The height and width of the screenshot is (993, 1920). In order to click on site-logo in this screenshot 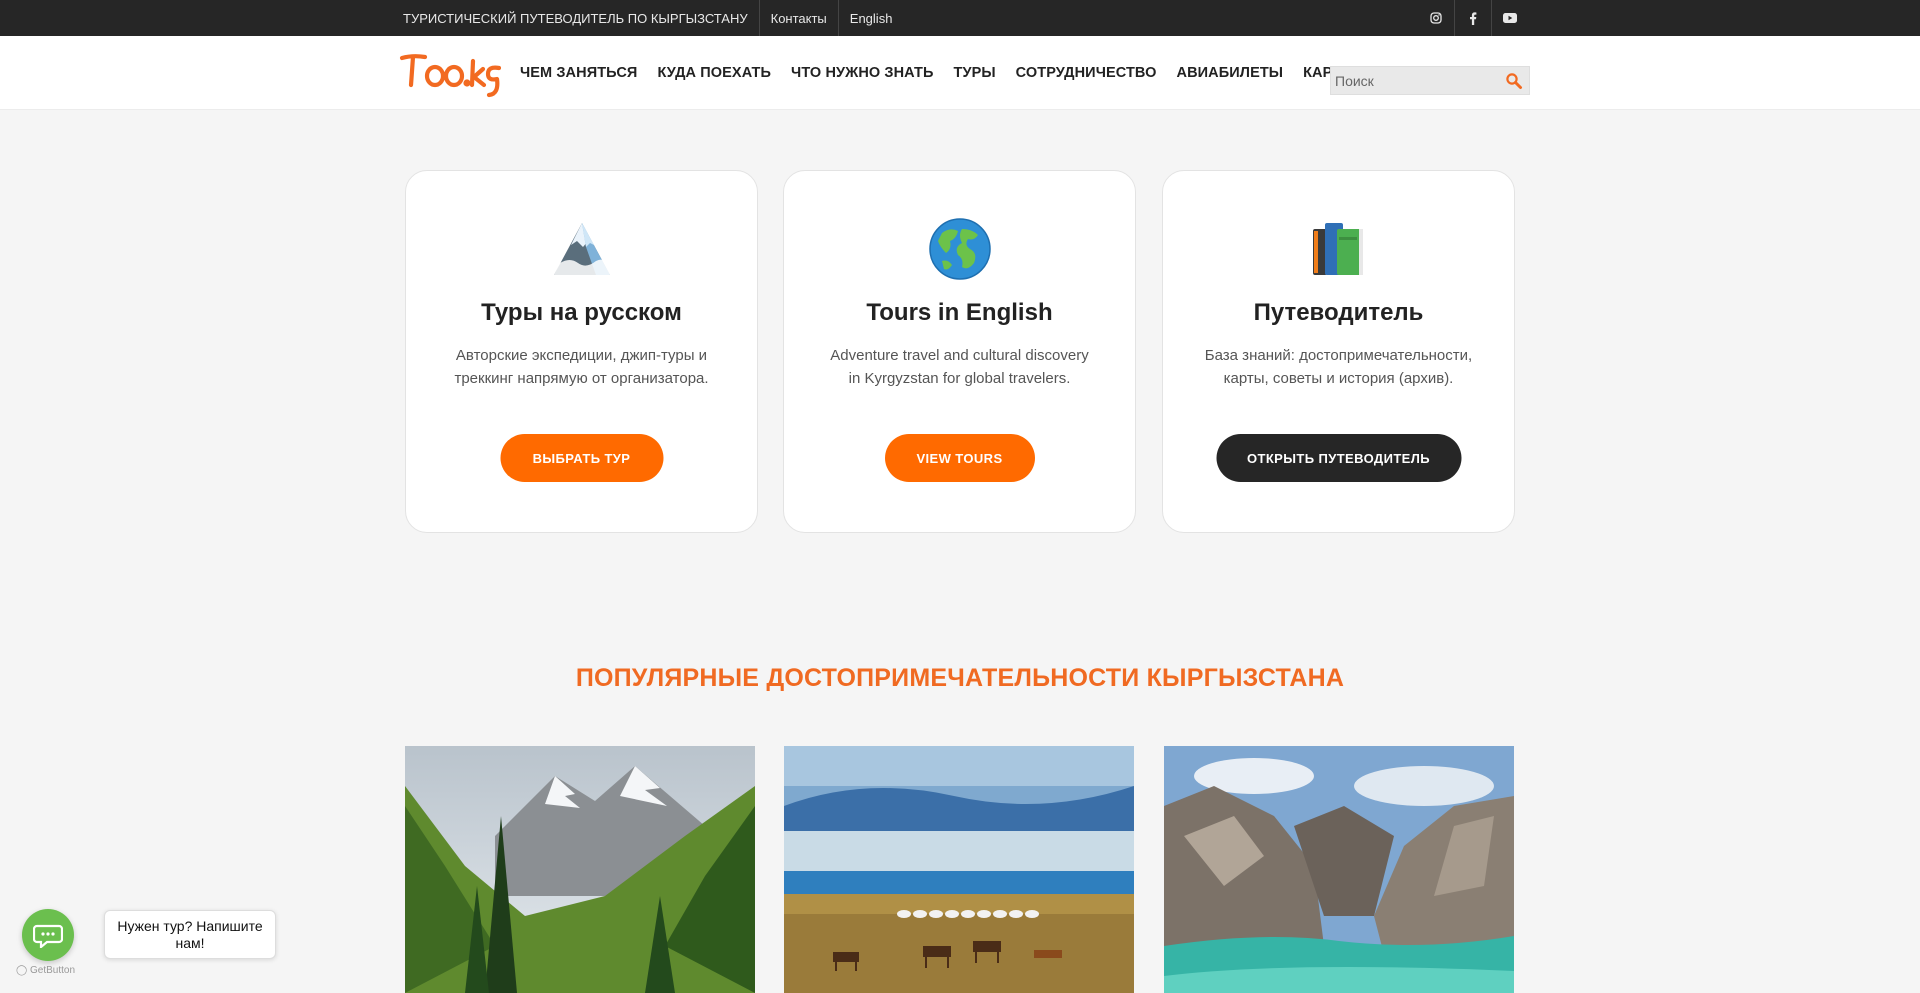, I will do `click(450, 77)`.